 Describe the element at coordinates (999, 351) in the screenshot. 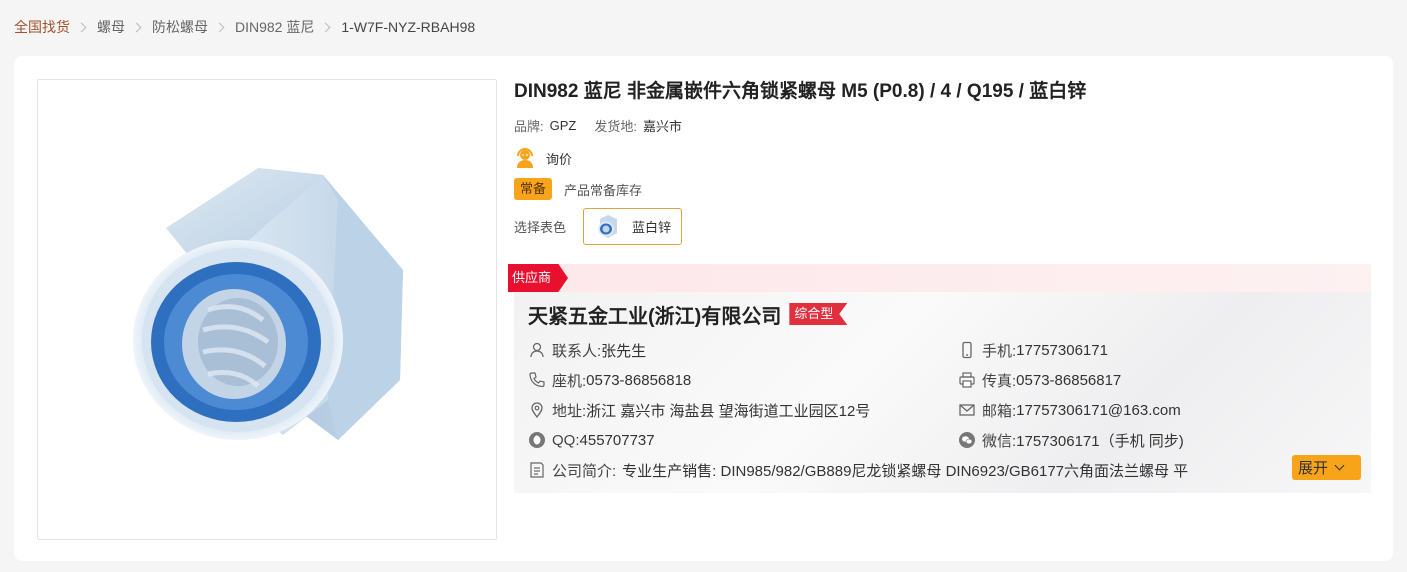

I see `mobile-label: 手机:` at that location.